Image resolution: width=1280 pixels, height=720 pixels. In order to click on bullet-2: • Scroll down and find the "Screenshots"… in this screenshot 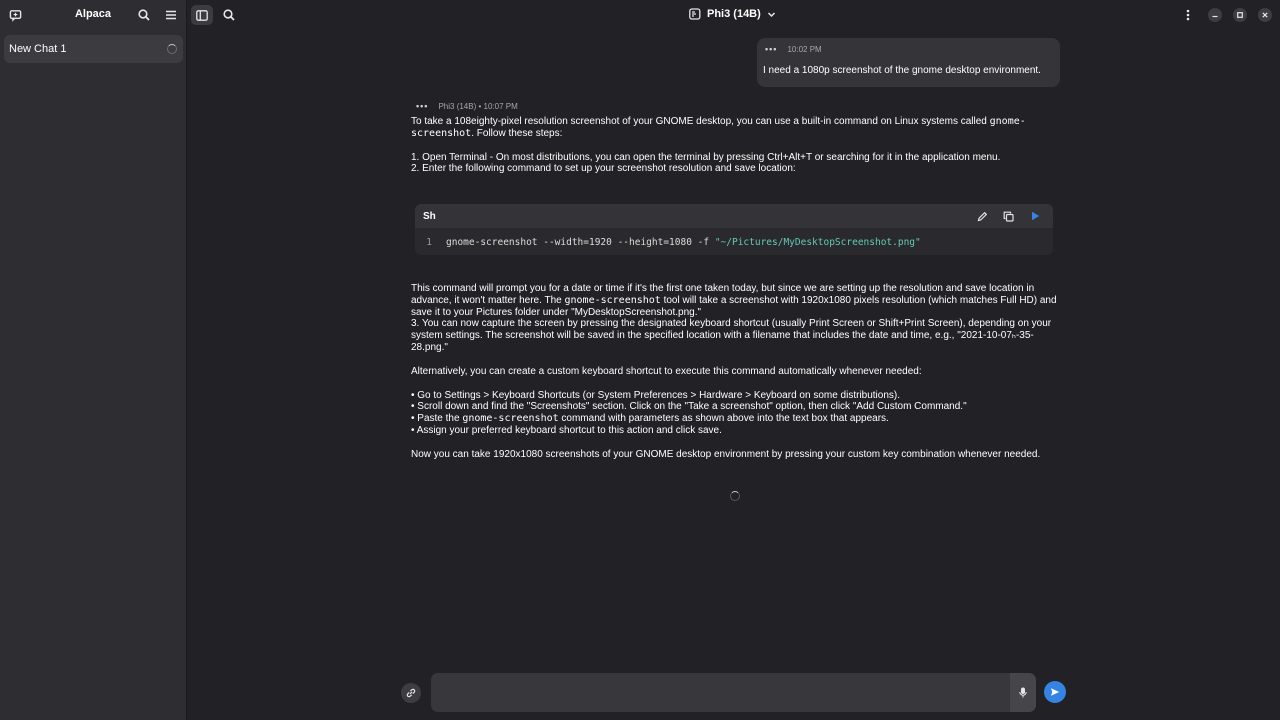, I will do `click(689, 407)`.